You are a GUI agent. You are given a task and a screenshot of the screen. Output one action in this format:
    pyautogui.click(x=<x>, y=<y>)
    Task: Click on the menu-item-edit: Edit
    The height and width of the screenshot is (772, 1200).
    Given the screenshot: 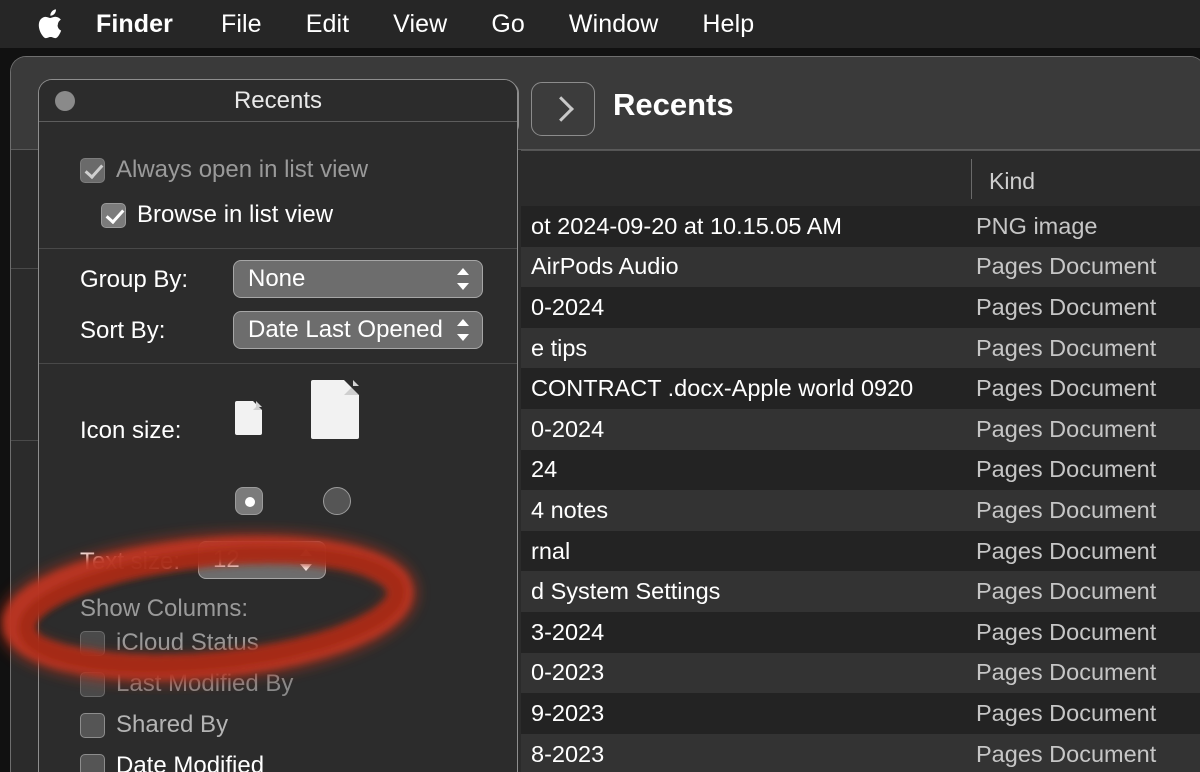 What is the action you would take?
    pyautogui.click(x=327, y=24)
    